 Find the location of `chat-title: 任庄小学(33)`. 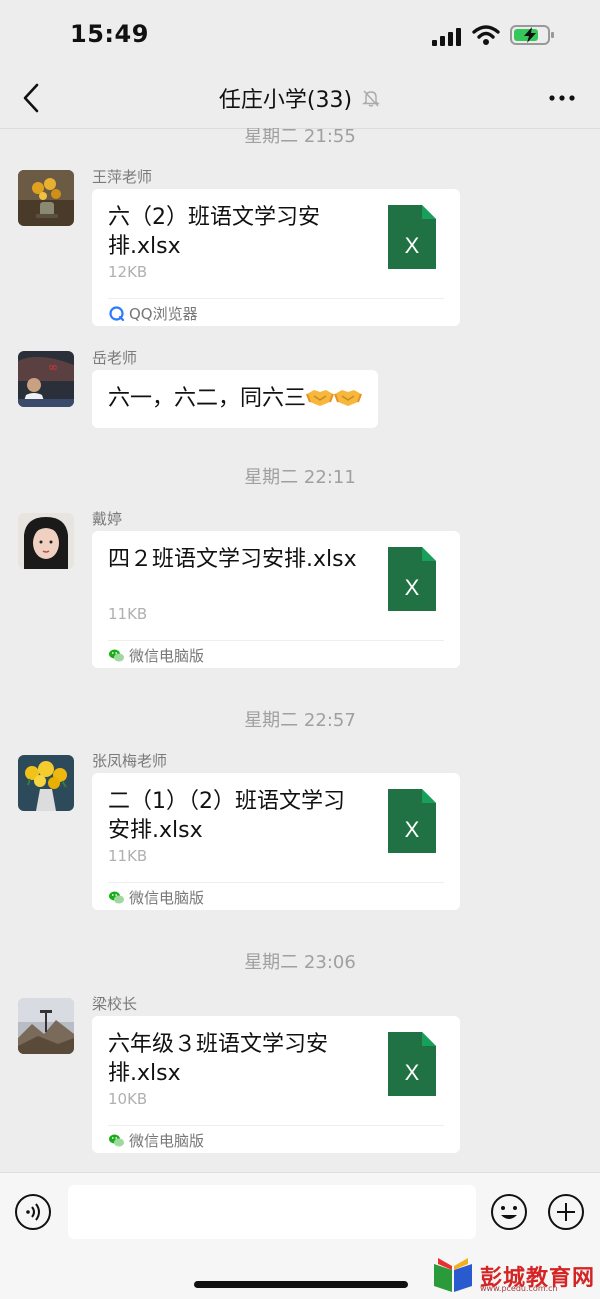

chat-title: 任庄小学(33) is located at coordinates (300, 98).